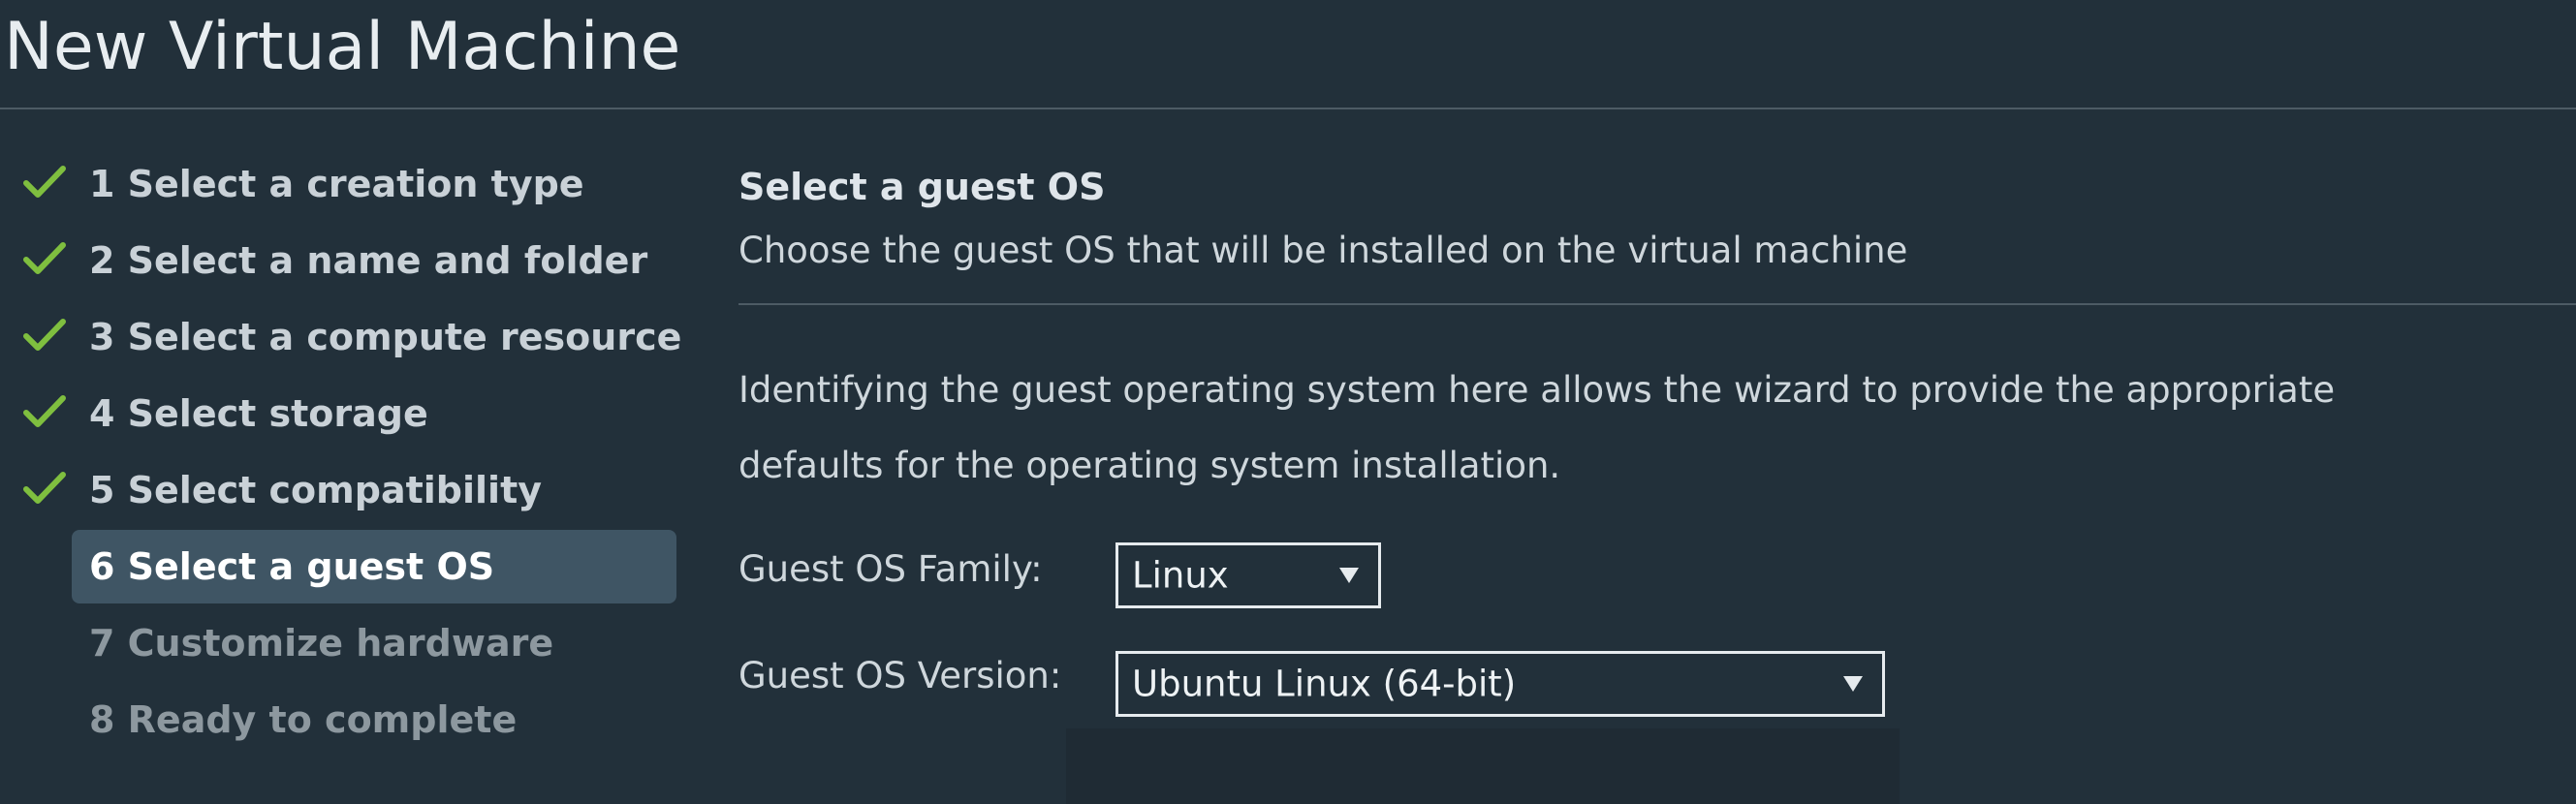 The width and height of the screenshot is (2576, 804). Describe the element at coordinates (890, 569) in the screenshot. I see `guest-os-family-label: Guest OS Family:` at that location.